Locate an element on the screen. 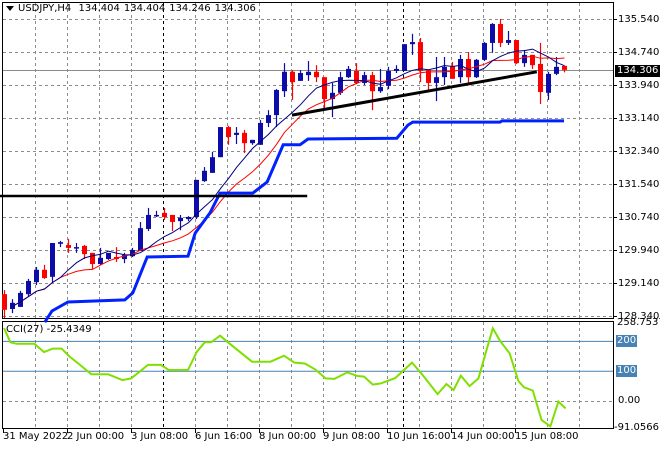 This screenshot has width=660, height=450. time-axis-label: 6 Jun 16:00 is located at coordinates (224, 436).